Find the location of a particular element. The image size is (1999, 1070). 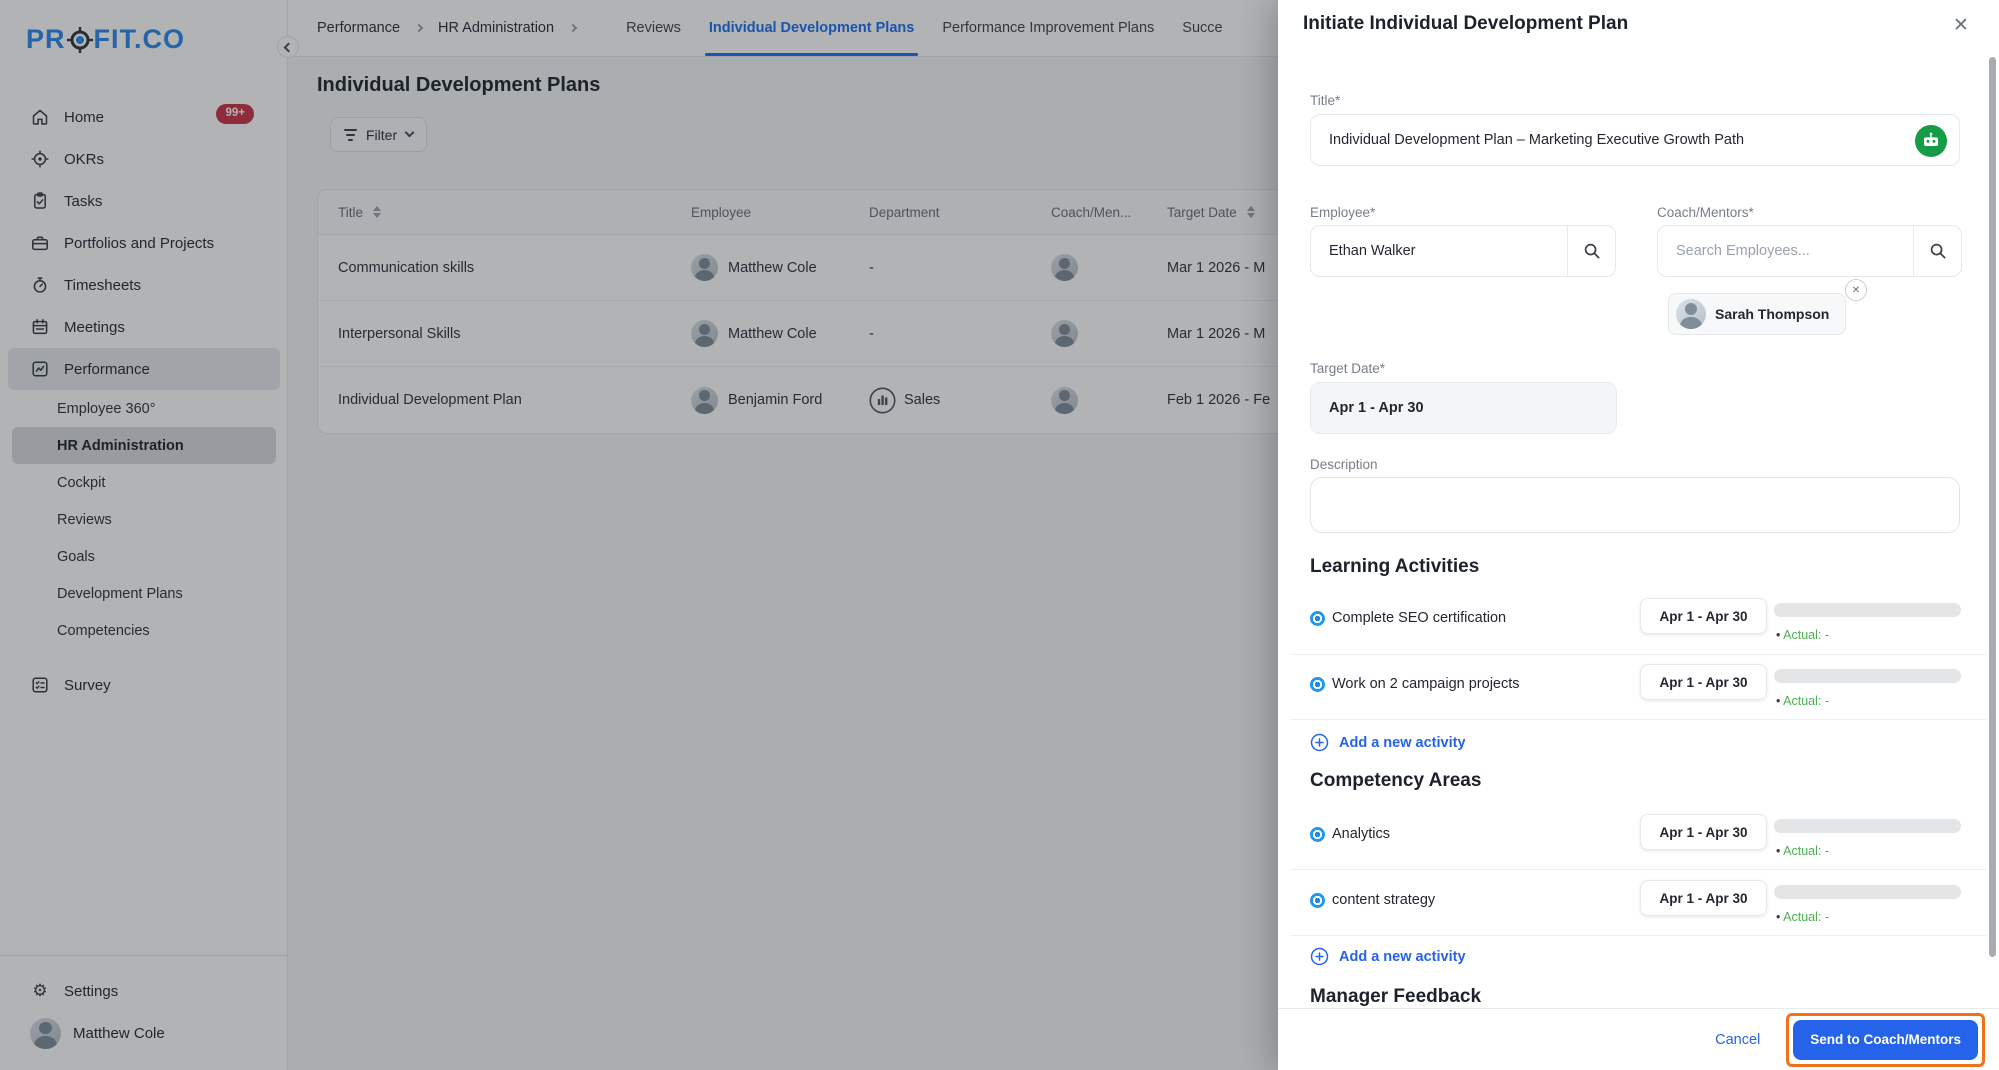

learning-activities-heading: Learning Activities is located at coordinates (1395, 566).